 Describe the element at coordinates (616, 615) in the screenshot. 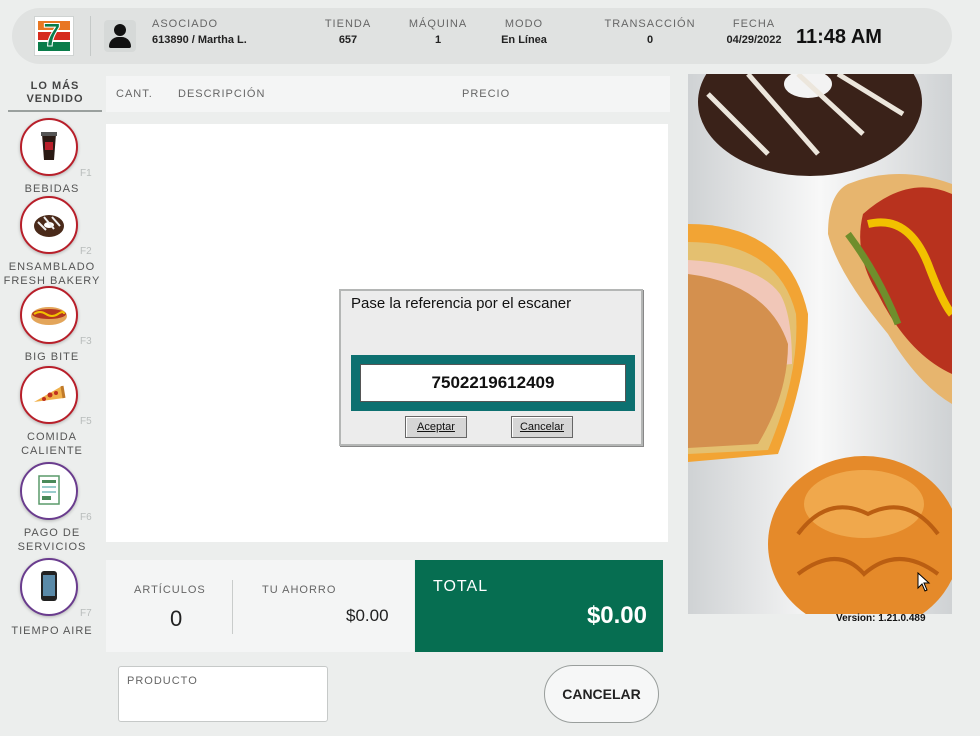

I see `total-value: $0.00` at that location.